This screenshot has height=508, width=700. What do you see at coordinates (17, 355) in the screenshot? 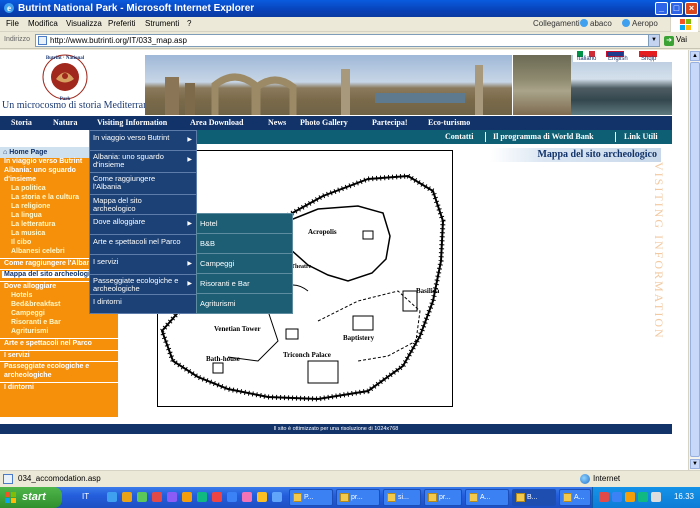
I see `left-menu-item: I servizi` at bounding box center [17, 355].